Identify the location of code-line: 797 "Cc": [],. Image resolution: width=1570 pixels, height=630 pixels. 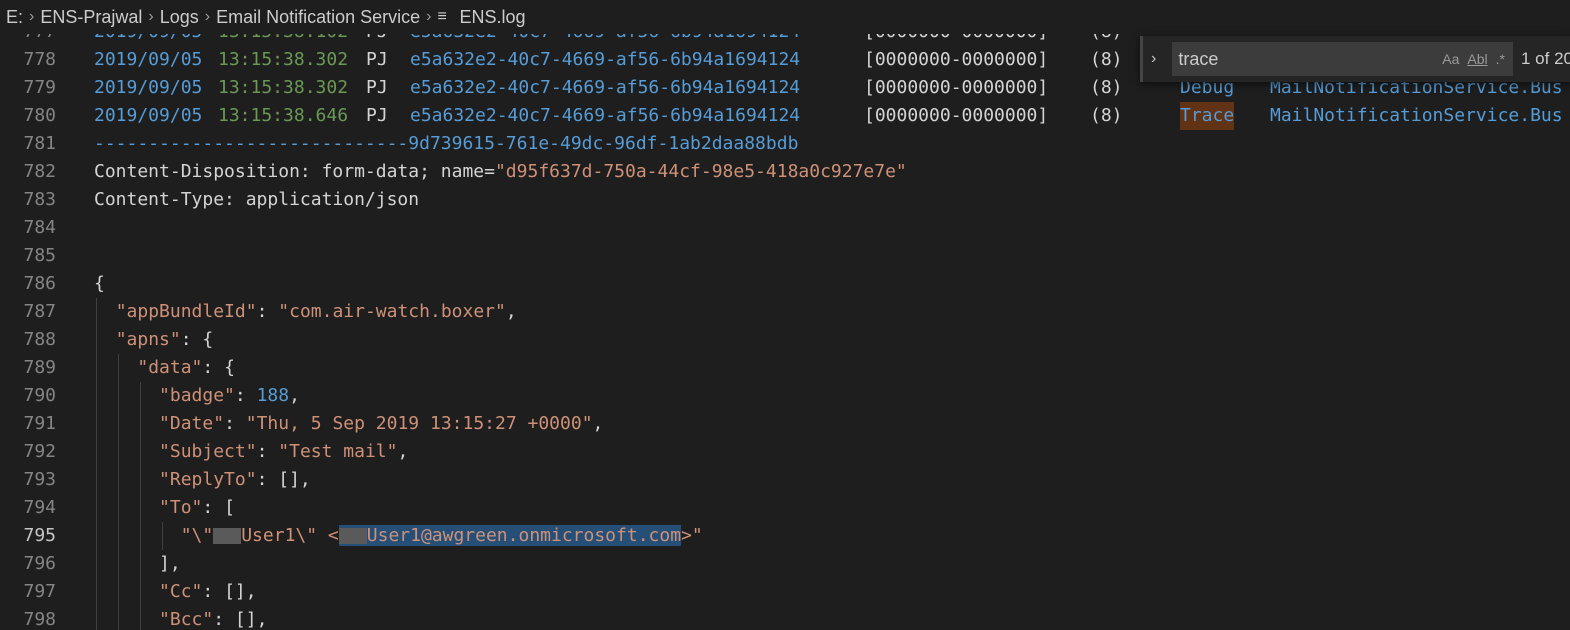
(785, 592).